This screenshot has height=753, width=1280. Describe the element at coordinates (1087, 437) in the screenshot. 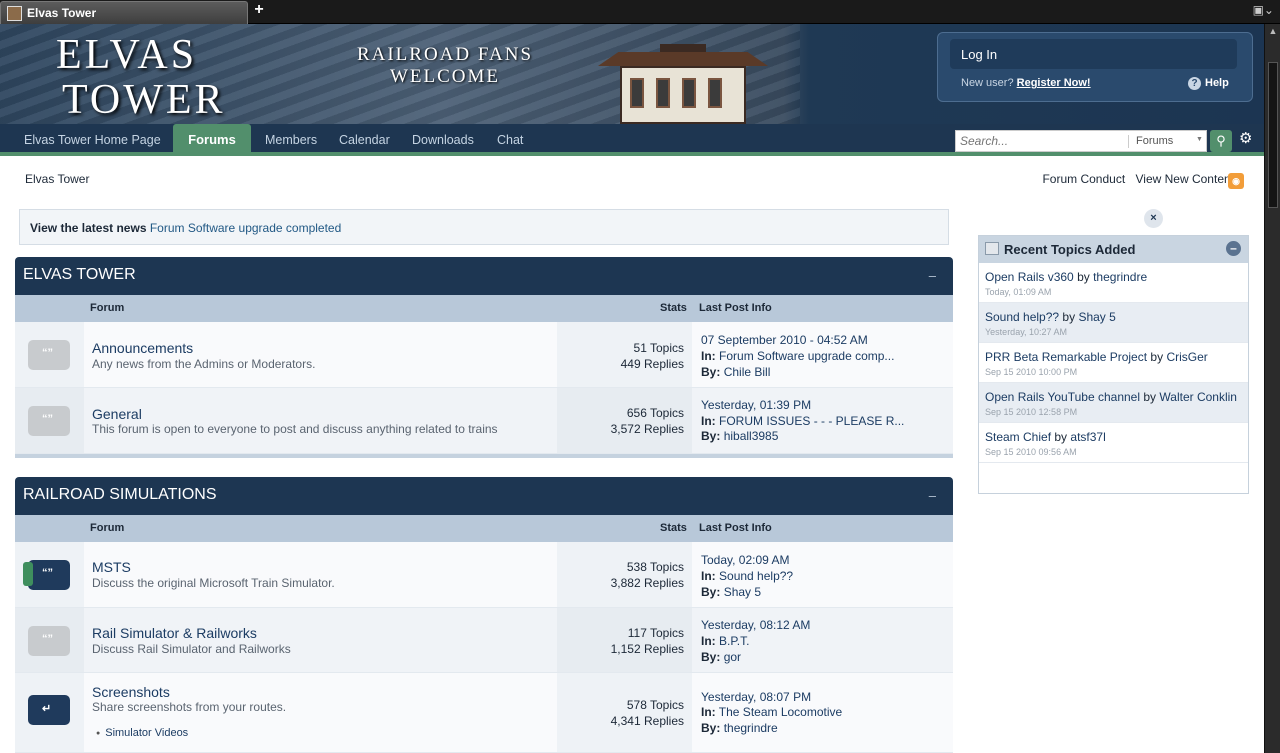

I see `author-link: atsf37l` at that location.